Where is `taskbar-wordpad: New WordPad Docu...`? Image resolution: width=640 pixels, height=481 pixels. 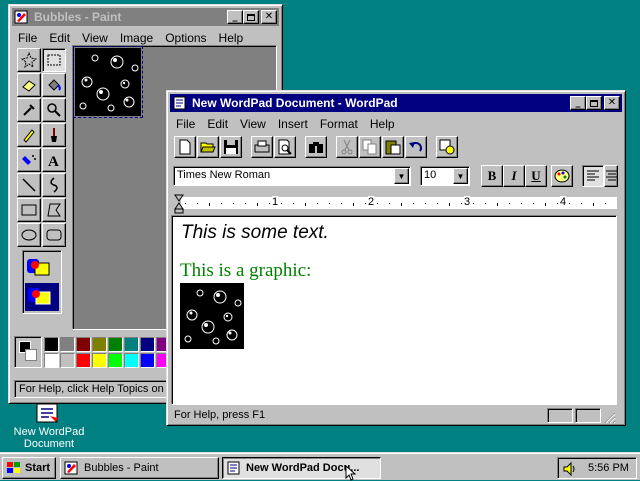
taskbar-wordpad: New WordPad Docu... is located at coordinates (301, 468).